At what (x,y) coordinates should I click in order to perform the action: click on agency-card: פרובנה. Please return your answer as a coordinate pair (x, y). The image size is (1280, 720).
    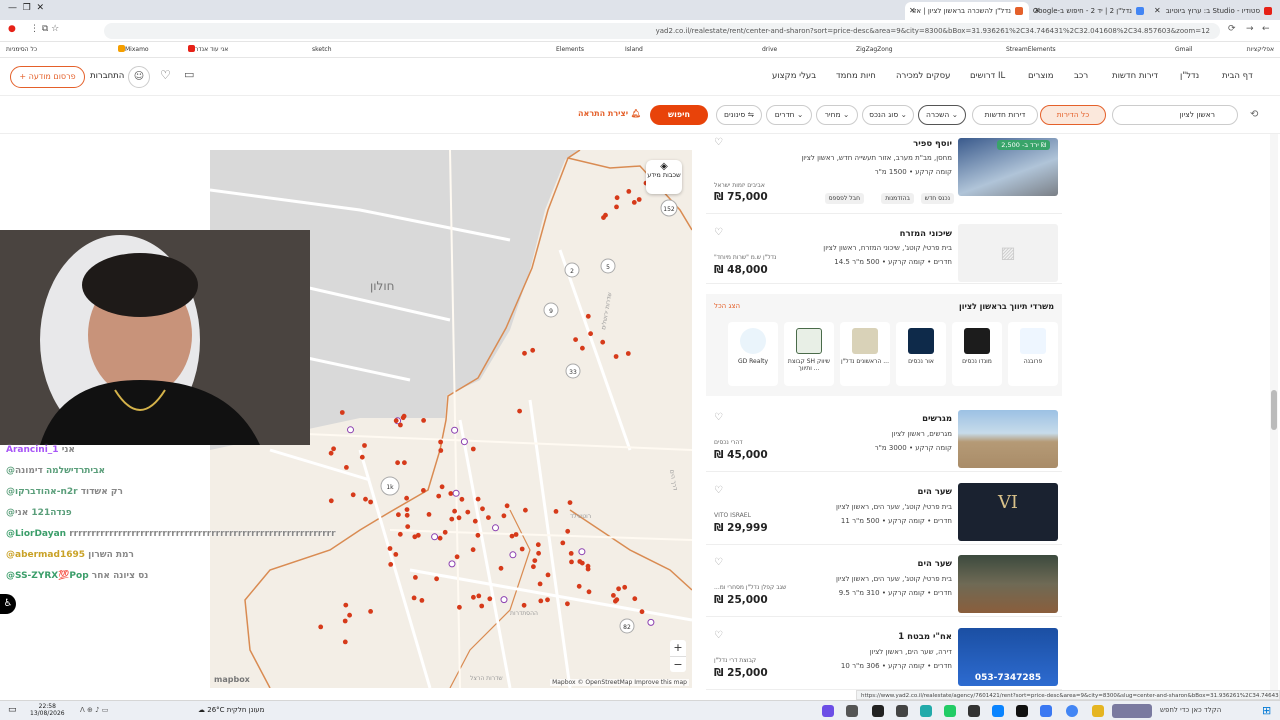
    Looking at the image, I should click on (1033, 354).